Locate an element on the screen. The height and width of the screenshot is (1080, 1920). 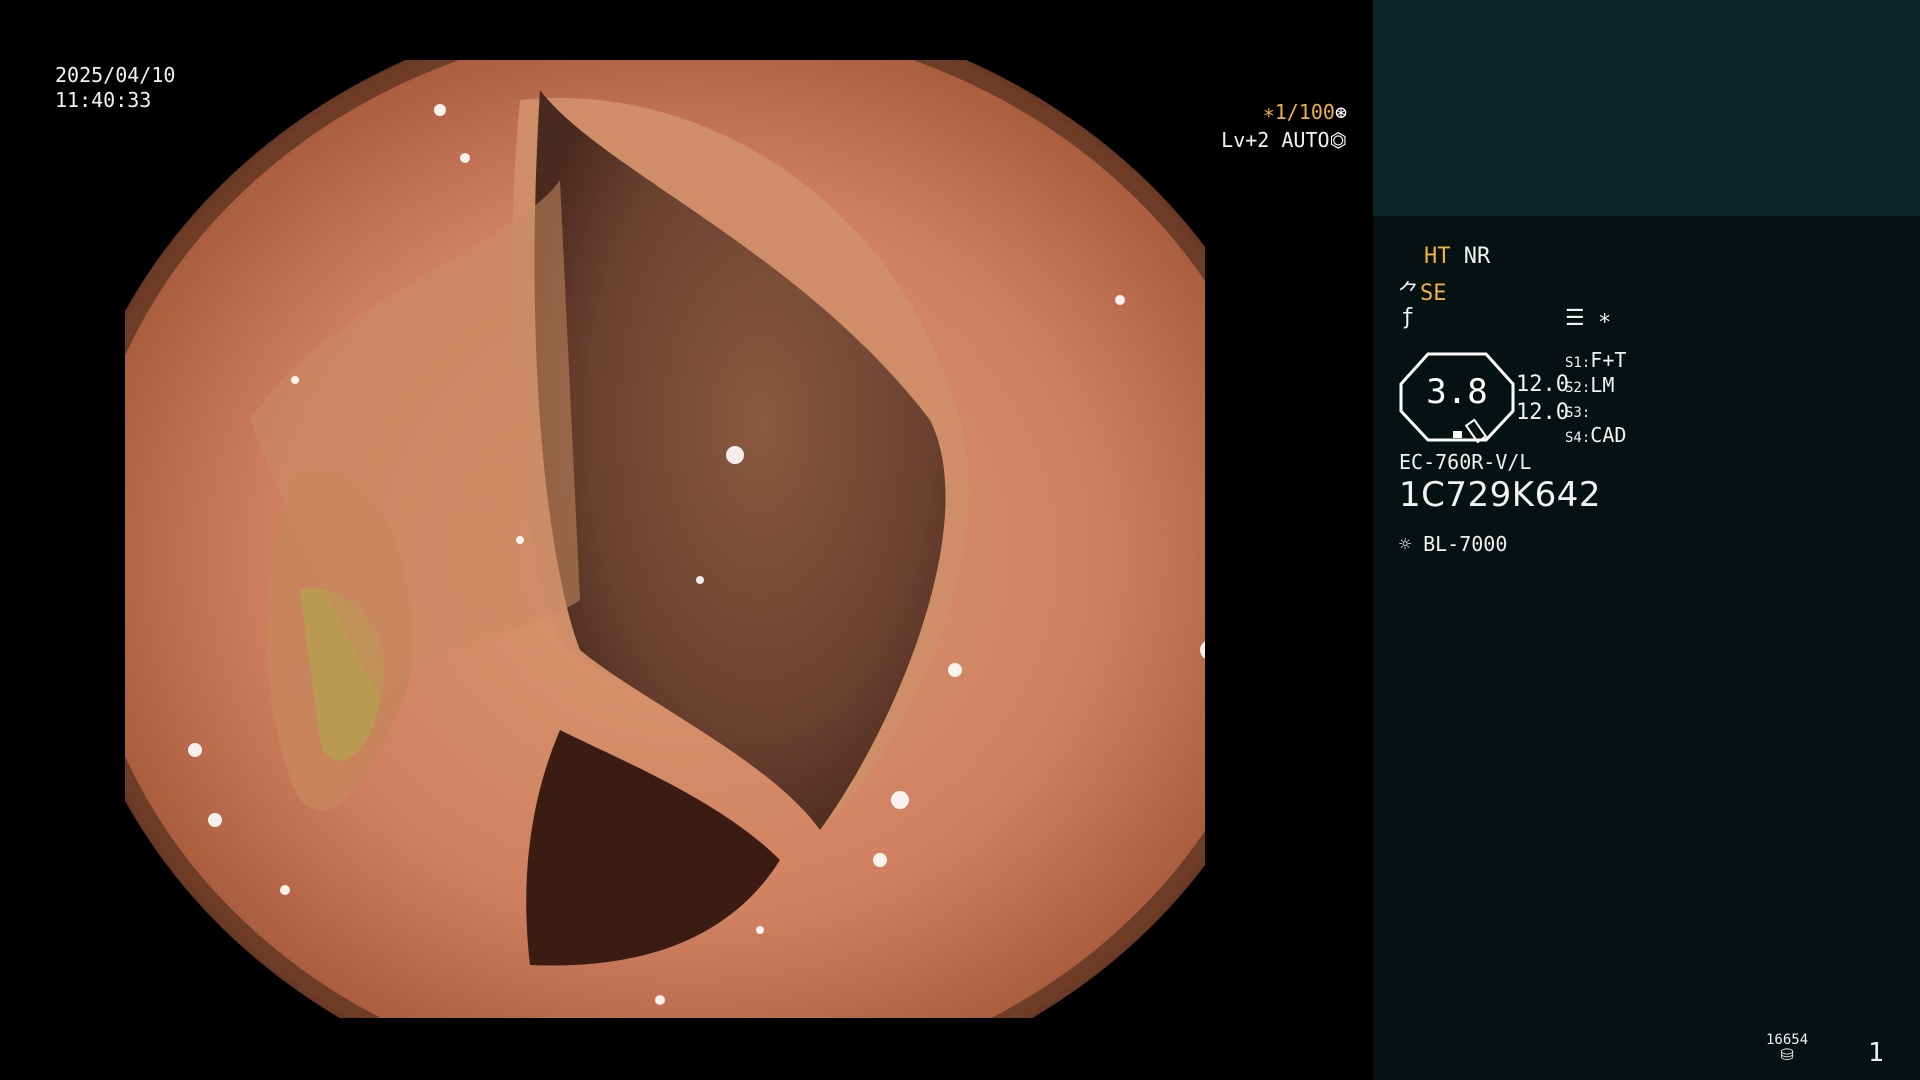
panel-top-area is located at coordinates (1646, 108).